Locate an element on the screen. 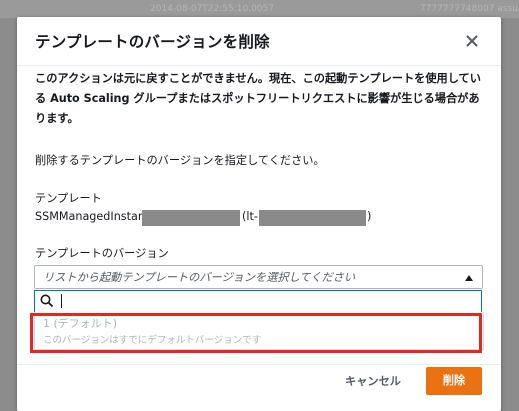 This screenshot has height=411, width=519. option-label: 1 (デフォルト) is located at coordinates (80, 323).